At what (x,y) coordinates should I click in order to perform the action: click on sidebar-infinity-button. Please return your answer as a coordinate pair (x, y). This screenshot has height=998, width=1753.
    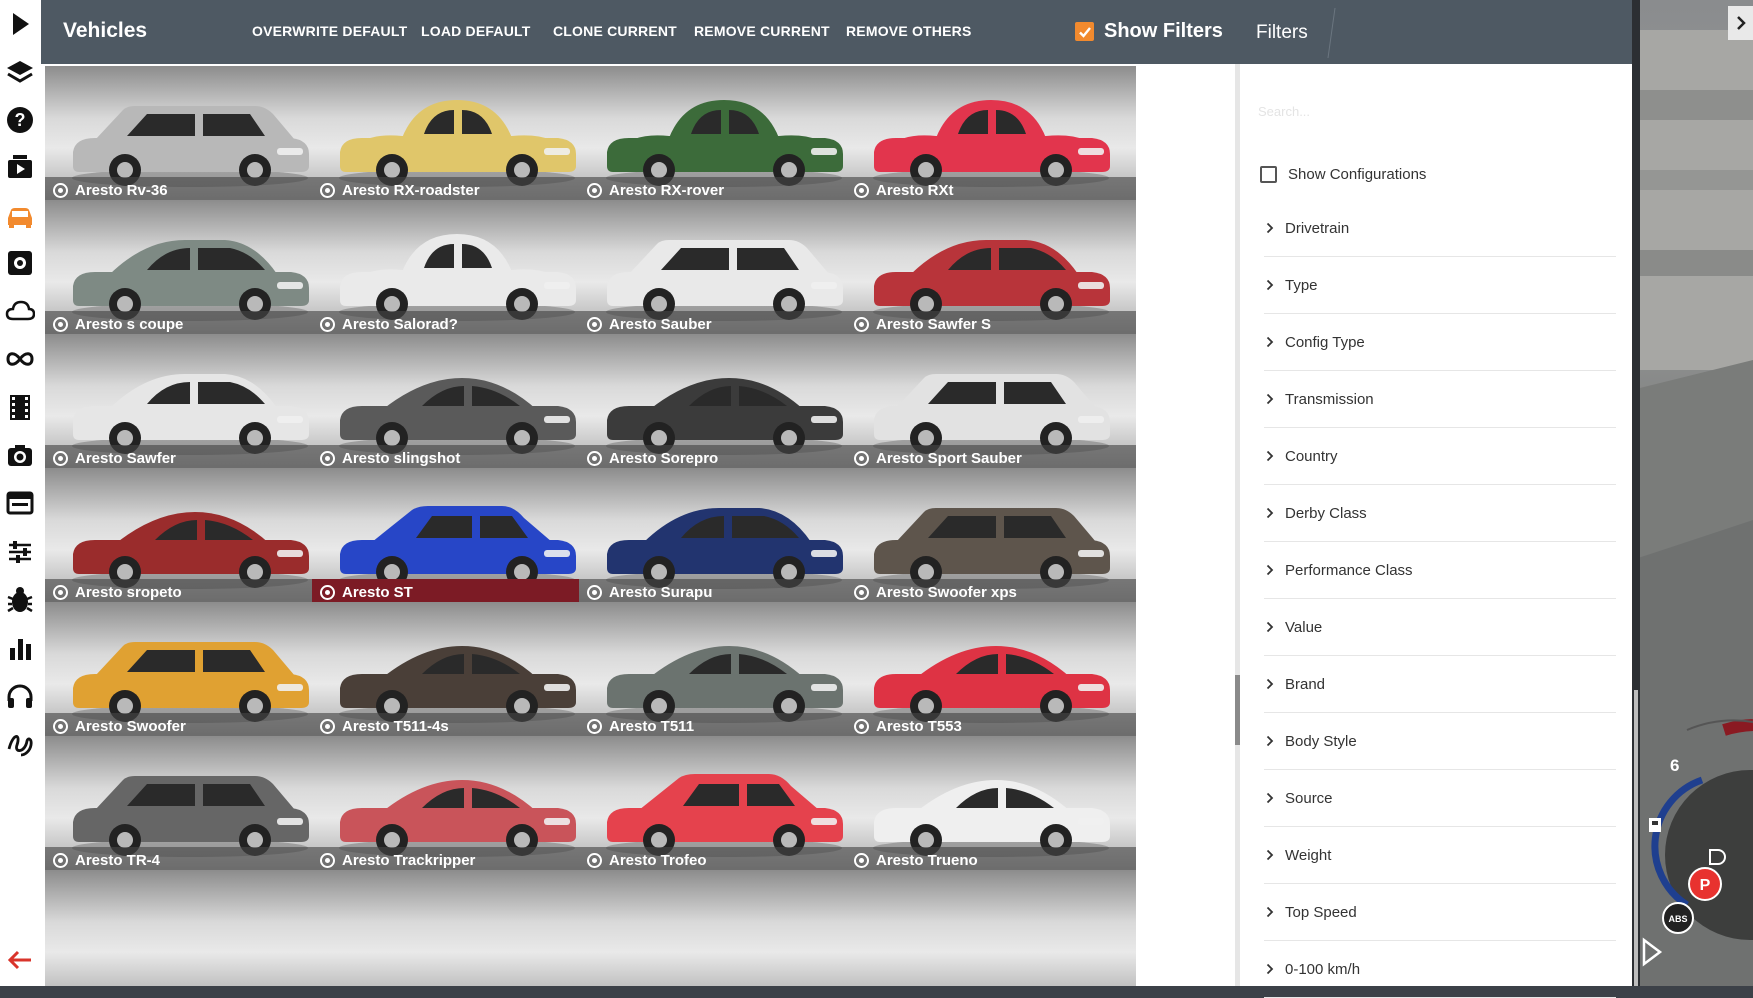
    Looking at the image, I should click on (20, 359).